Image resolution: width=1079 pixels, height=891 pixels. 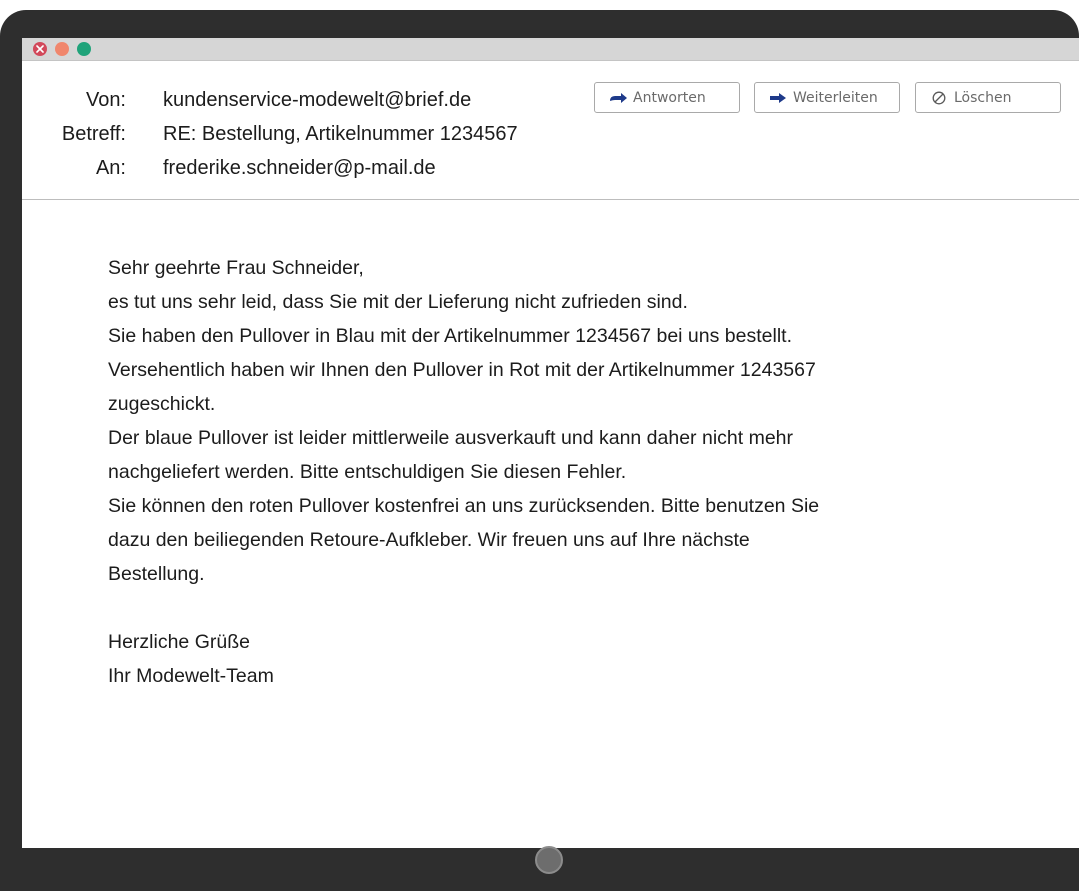 I want to click on title-bar, so click(x=550, y=49).